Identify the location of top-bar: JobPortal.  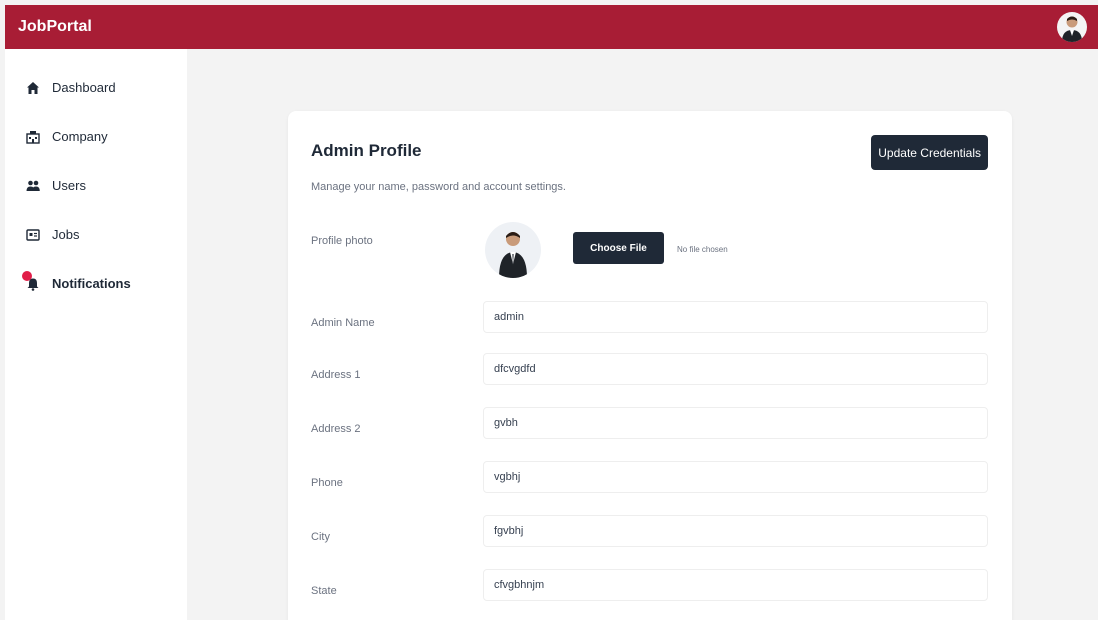
(551, 27).